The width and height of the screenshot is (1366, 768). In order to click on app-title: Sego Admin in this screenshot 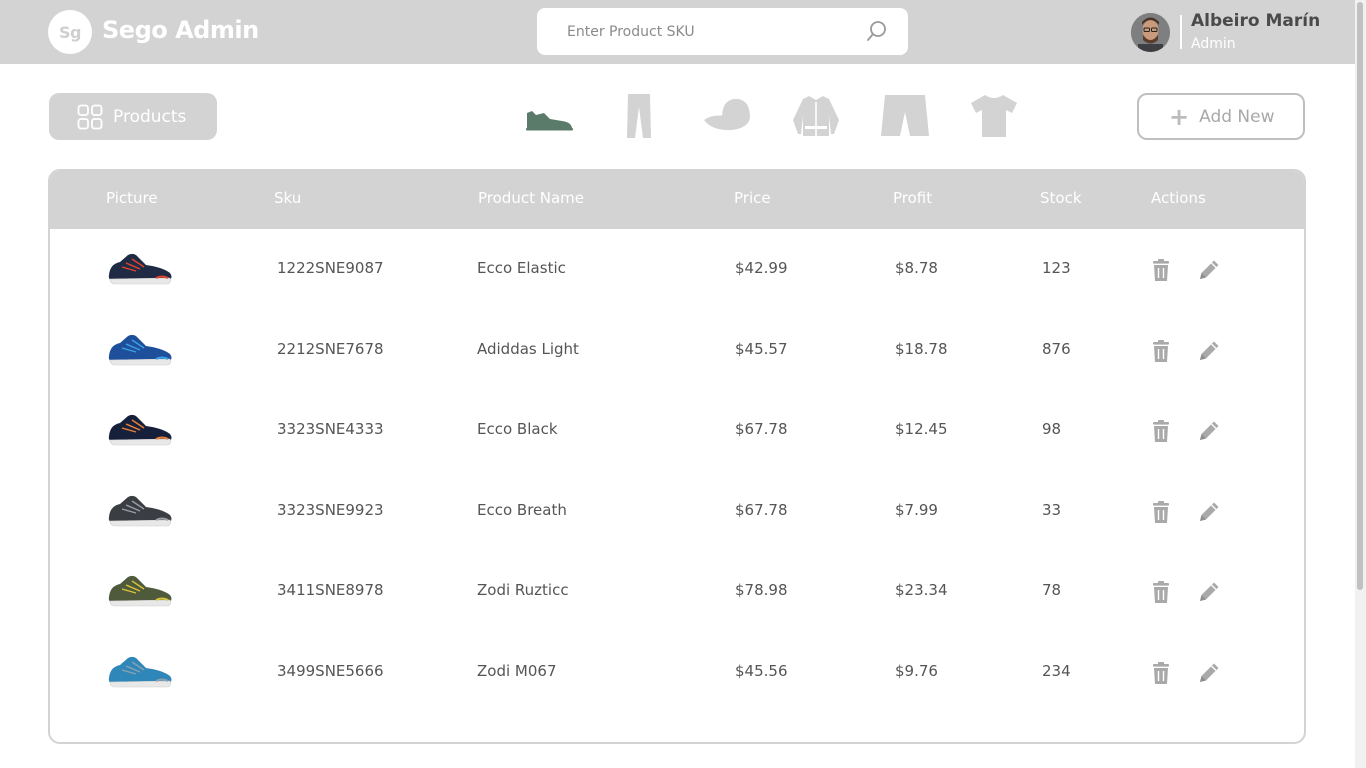, I will do `click(180, 30)`.